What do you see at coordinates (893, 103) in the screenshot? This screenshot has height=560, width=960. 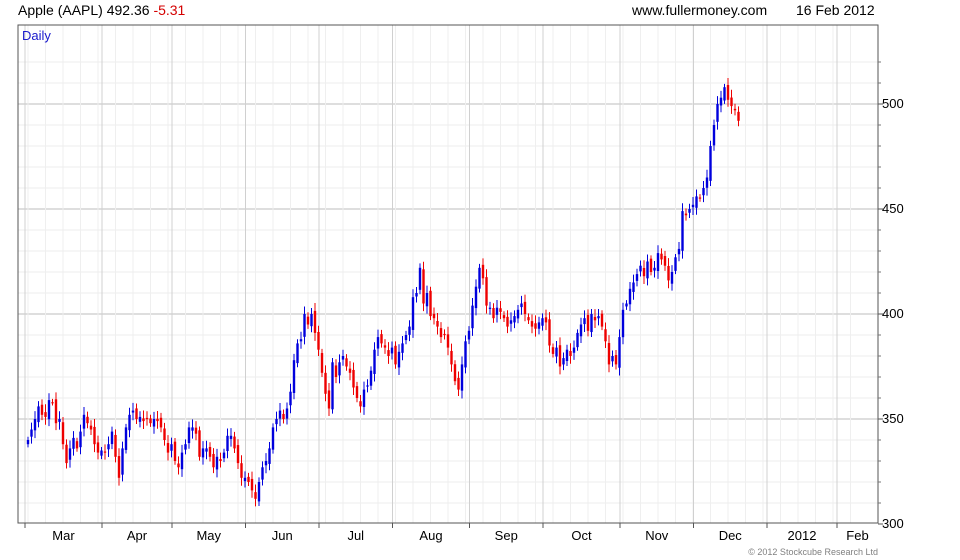 I see `y-tick-label: 500` at bounding box center [893, 103].